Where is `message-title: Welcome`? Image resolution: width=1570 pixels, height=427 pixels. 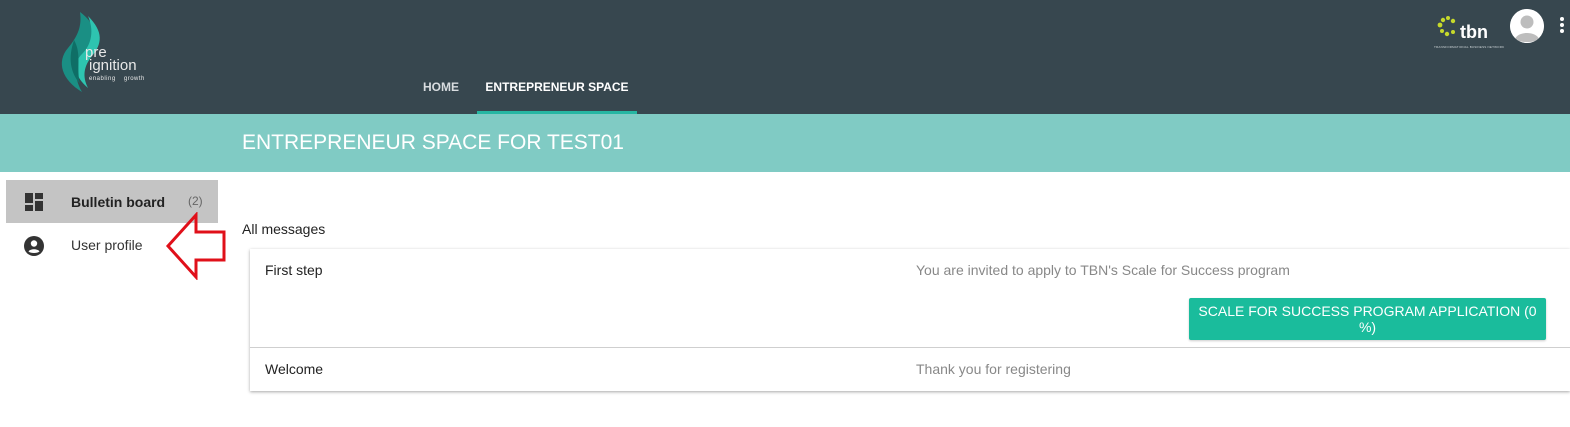 message-title: Welcome is located at coordinates (294, 369).